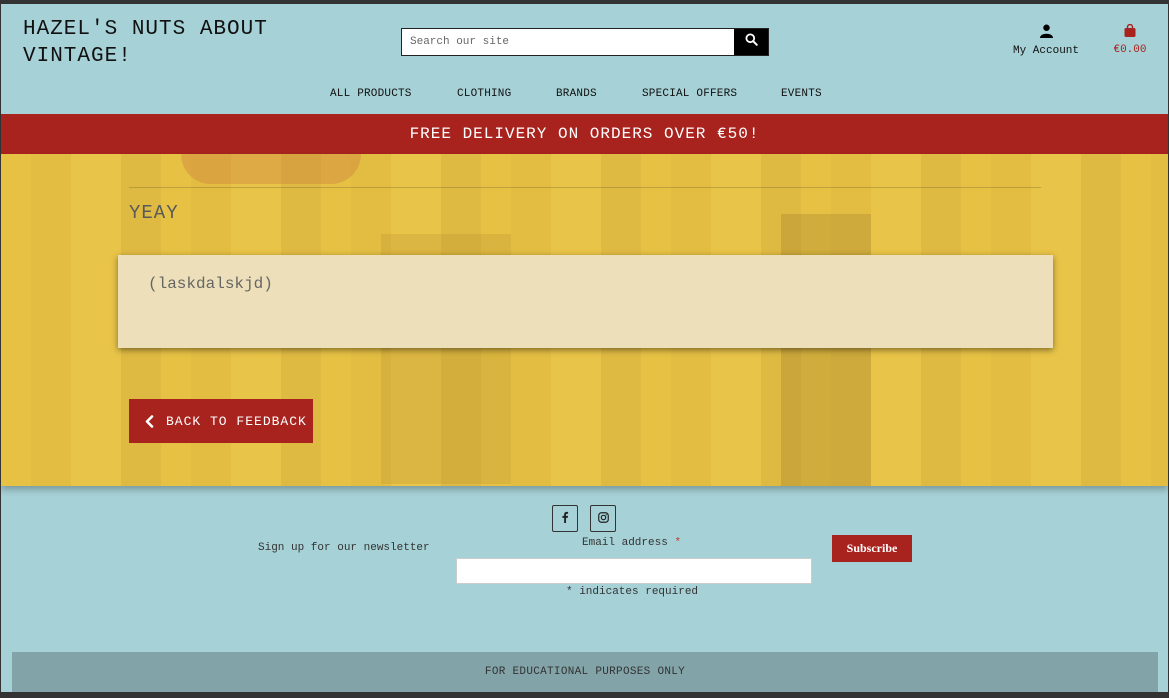 The image size is (1169, 698). Describe the element at coordinates (568, 42) in the screenshot. I see `search-input` at that location.